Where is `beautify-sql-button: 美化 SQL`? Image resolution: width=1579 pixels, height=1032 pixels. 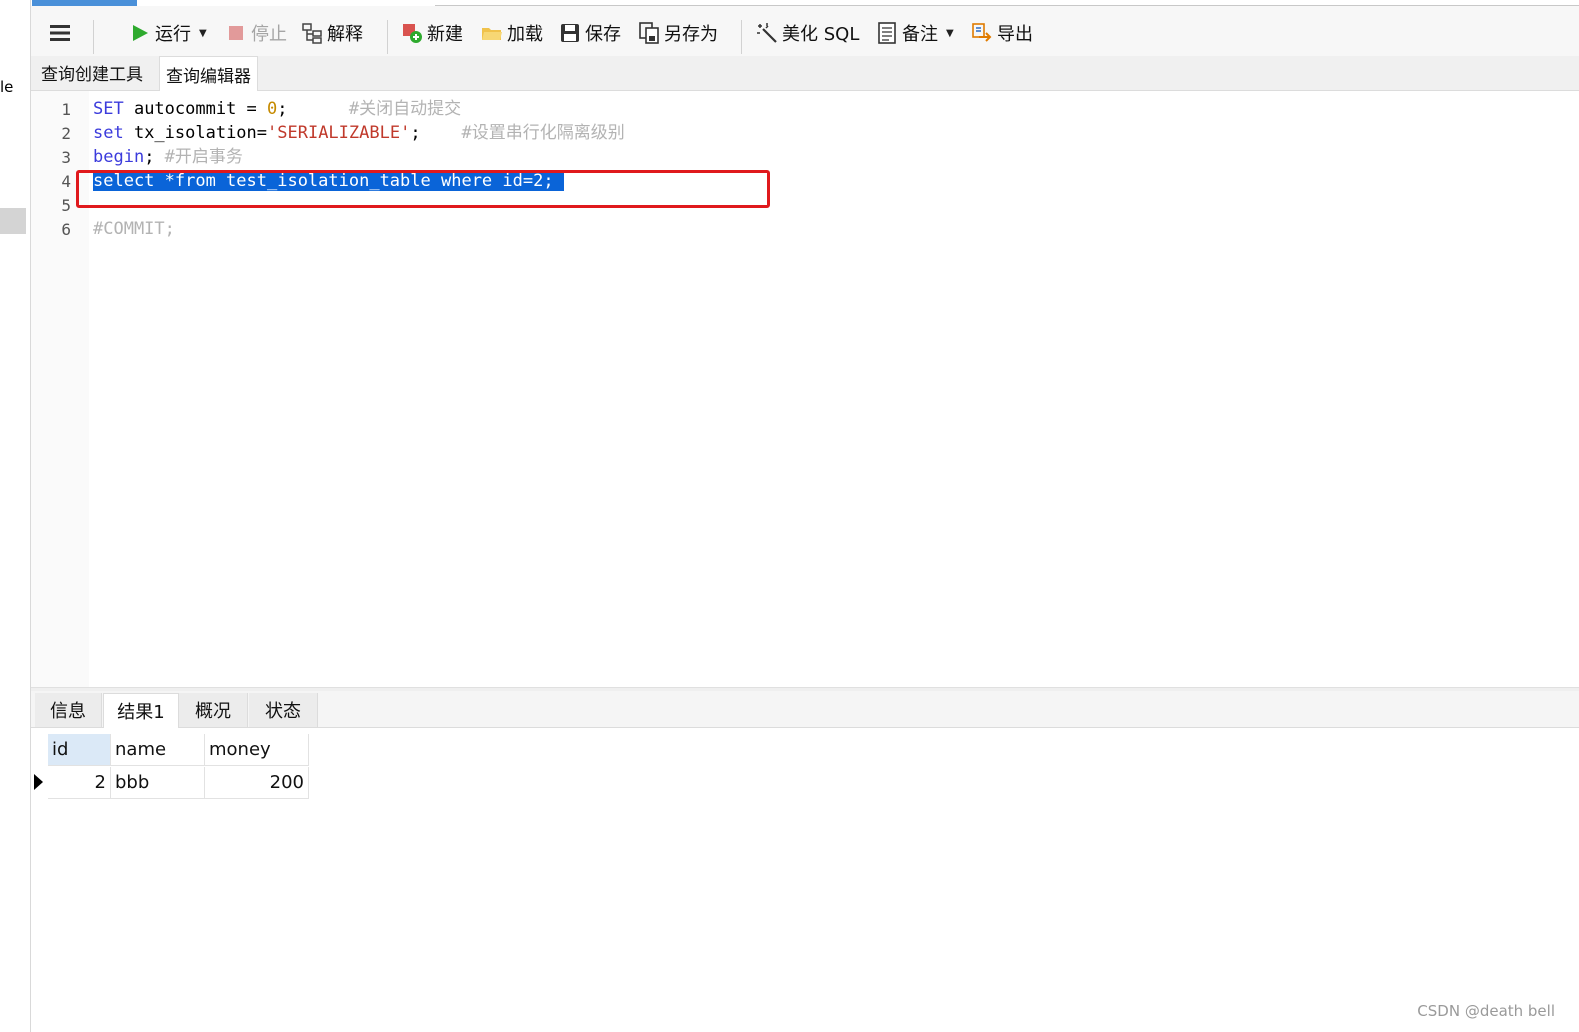 beautify-sql-button: 美化 SQL is located at coordinates (807, 33).